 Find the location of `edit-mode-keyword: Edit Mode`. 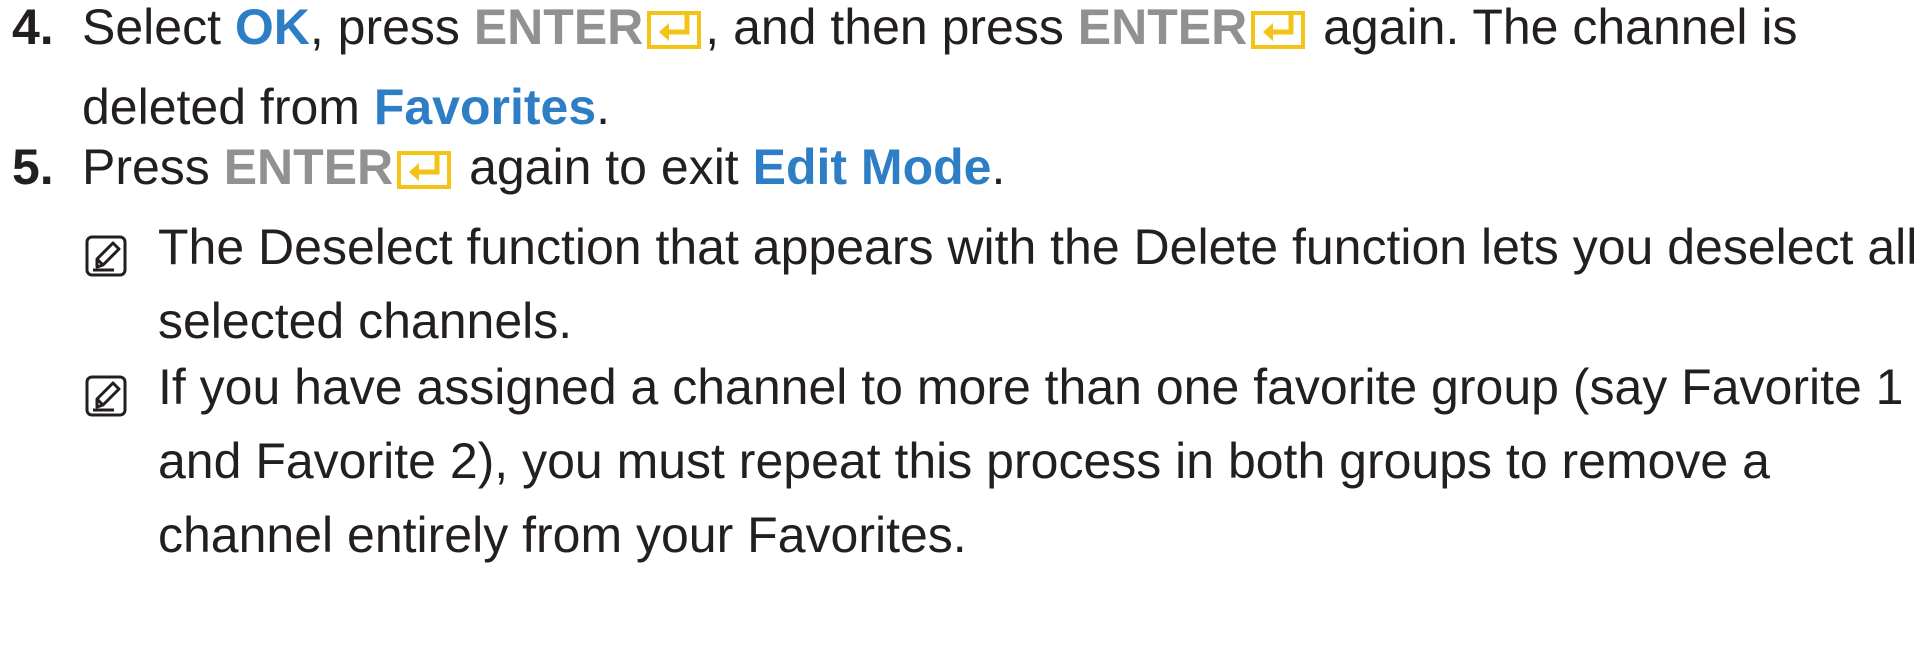

edit-mode-keyword: Edit Mode is located at coordinates (872, 167).